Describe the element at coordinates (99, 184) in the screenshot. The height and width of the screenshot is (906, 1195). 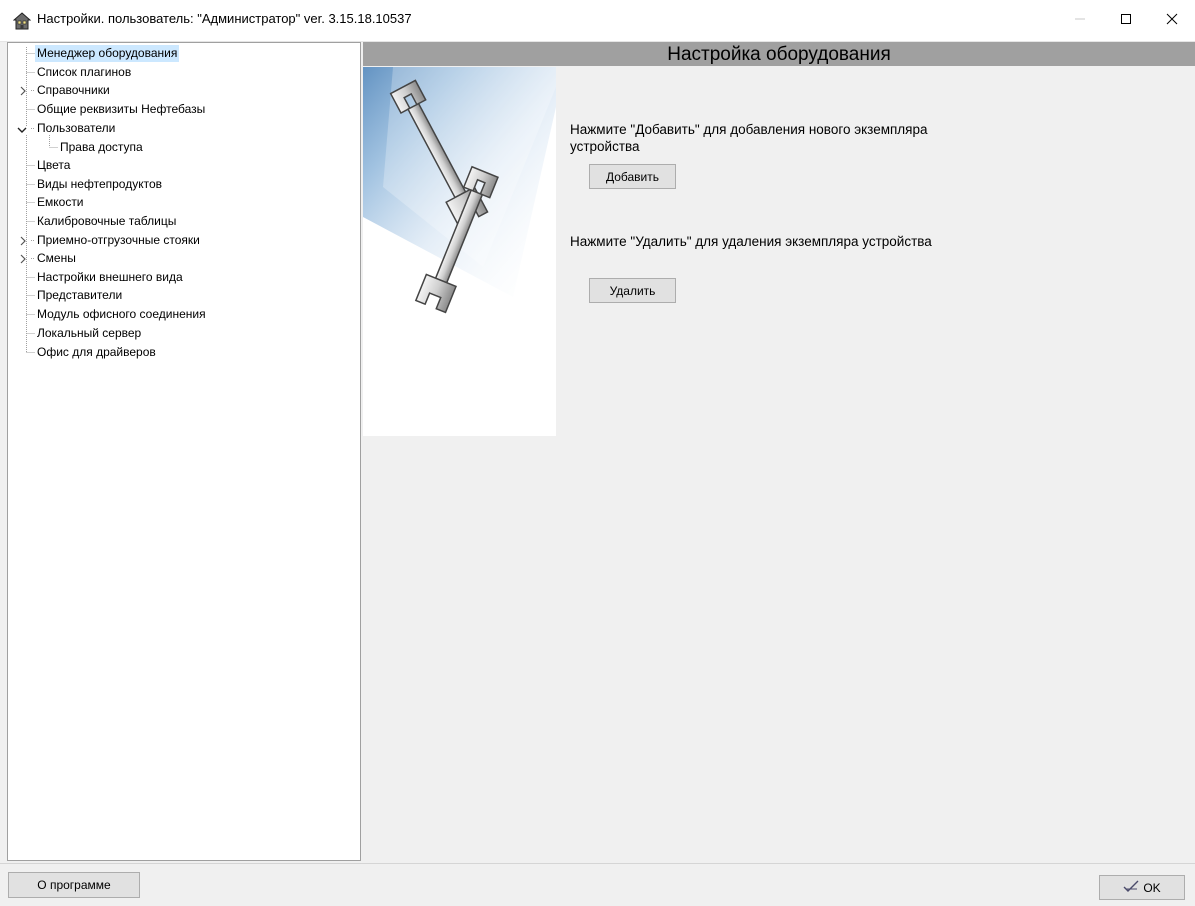
I see `tree-item-oil-products: Виды нефтепродуктов` at that location.